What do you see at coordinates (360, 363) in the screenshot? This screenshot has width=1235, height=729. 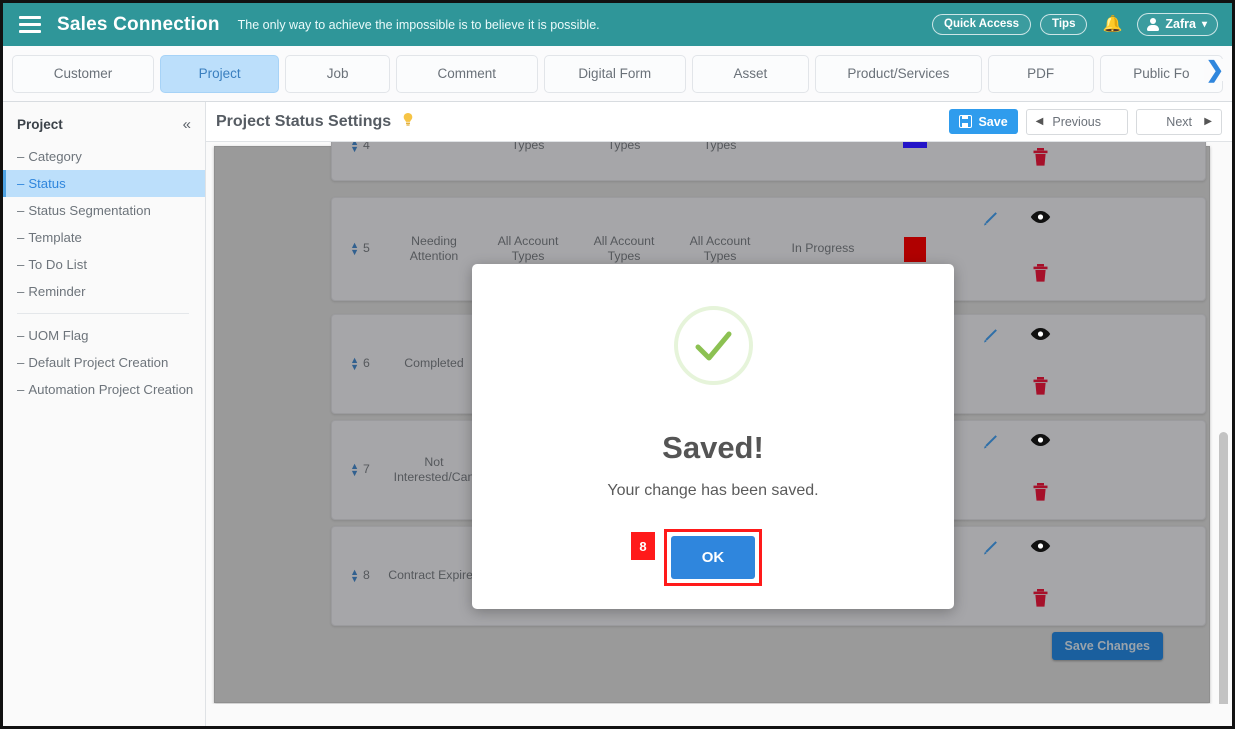 I see `row-order-cell: ▲ ▼ 6` at bounding box center [360, 363].